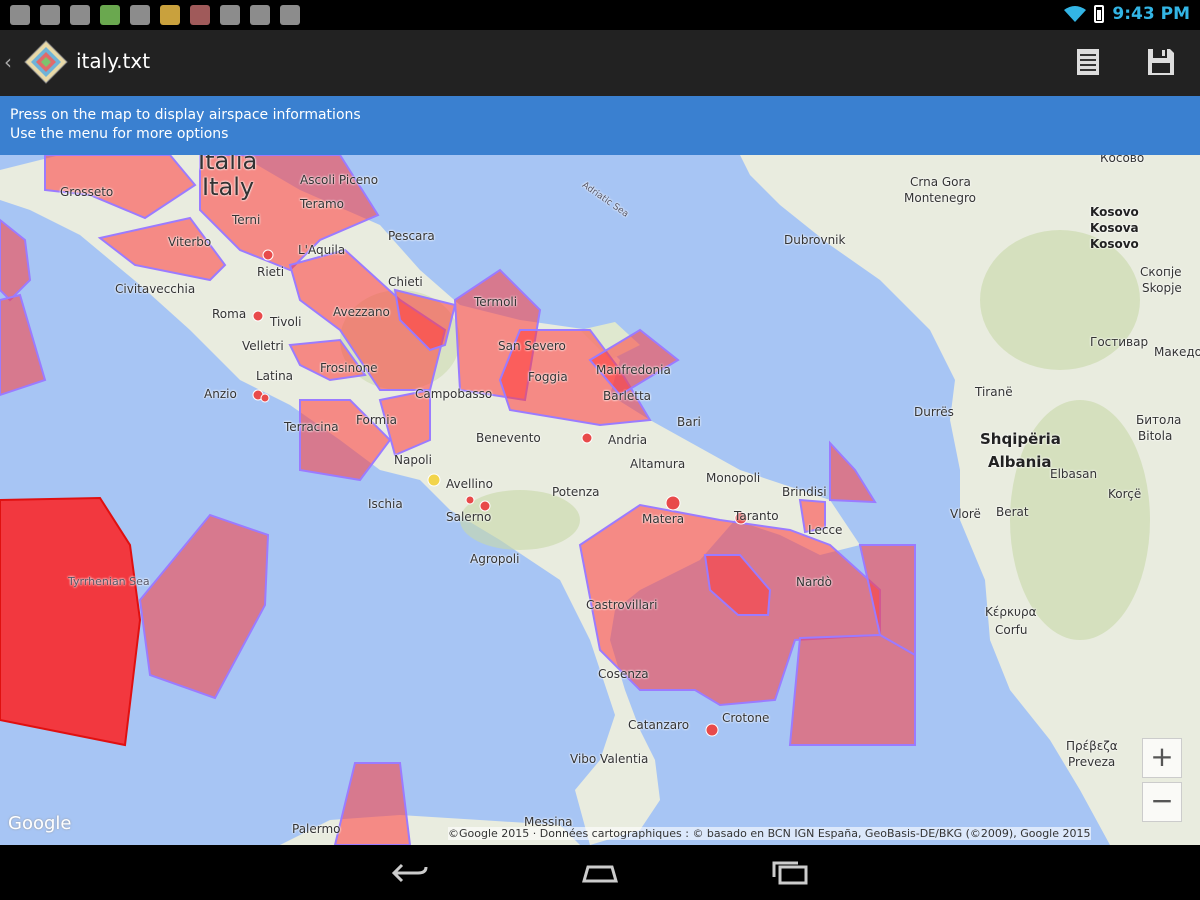 This screenshot has height=900, width=1200. What do you see at coordinates (663, 519) in the screenshot?
I see `map-label: Matera` at bounding box center [663, 519].